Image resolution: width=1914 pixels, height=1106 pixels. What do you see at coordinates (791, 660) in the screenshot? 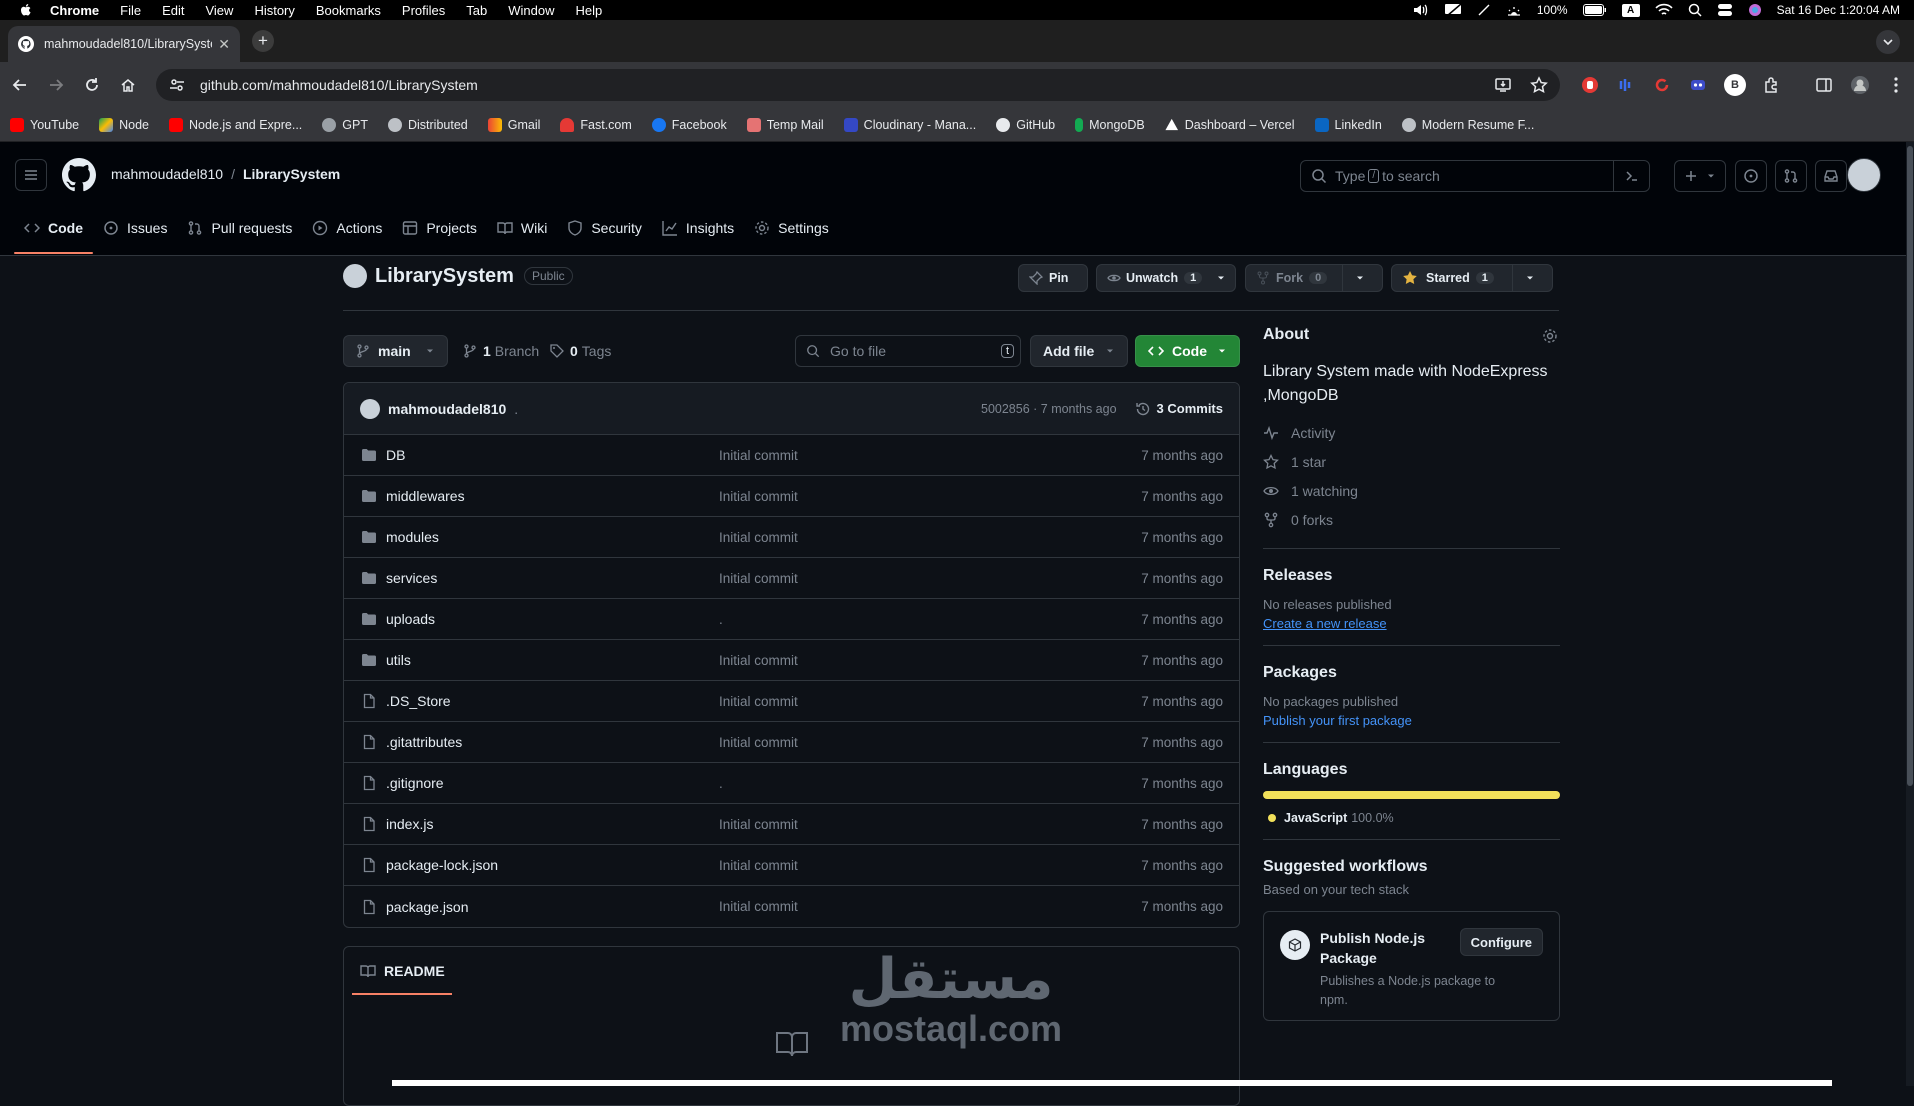
I see `file-row: utils Initial commit 7 months ago` at bounding box center [791, 660].